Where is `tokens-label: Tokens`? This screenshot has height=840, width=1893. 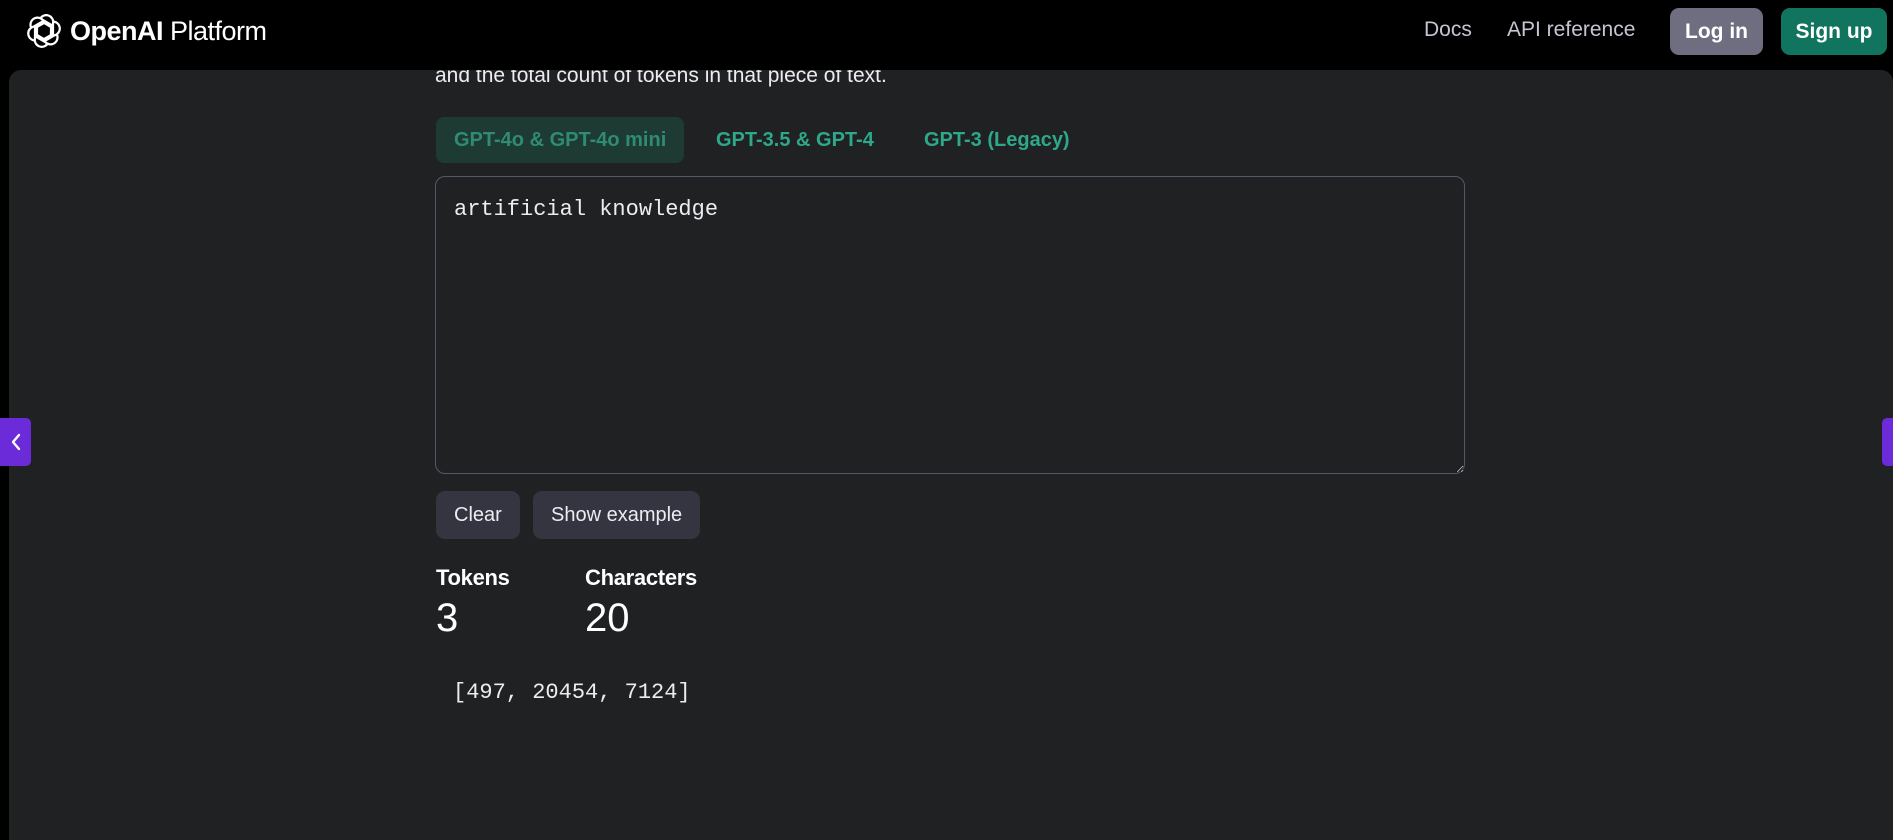
tokens-label: Tokens is located at coordinates (473, 577).